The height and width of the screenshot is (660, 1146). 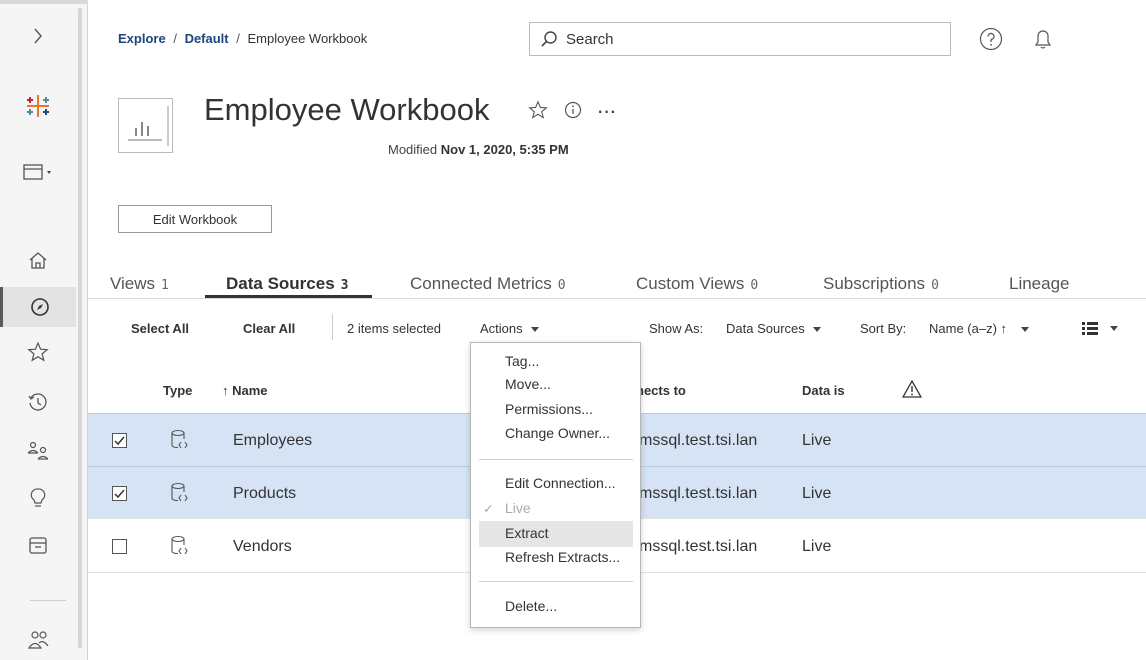 I want to click on view-mode-dropdown, so click(x=1100, y=328).